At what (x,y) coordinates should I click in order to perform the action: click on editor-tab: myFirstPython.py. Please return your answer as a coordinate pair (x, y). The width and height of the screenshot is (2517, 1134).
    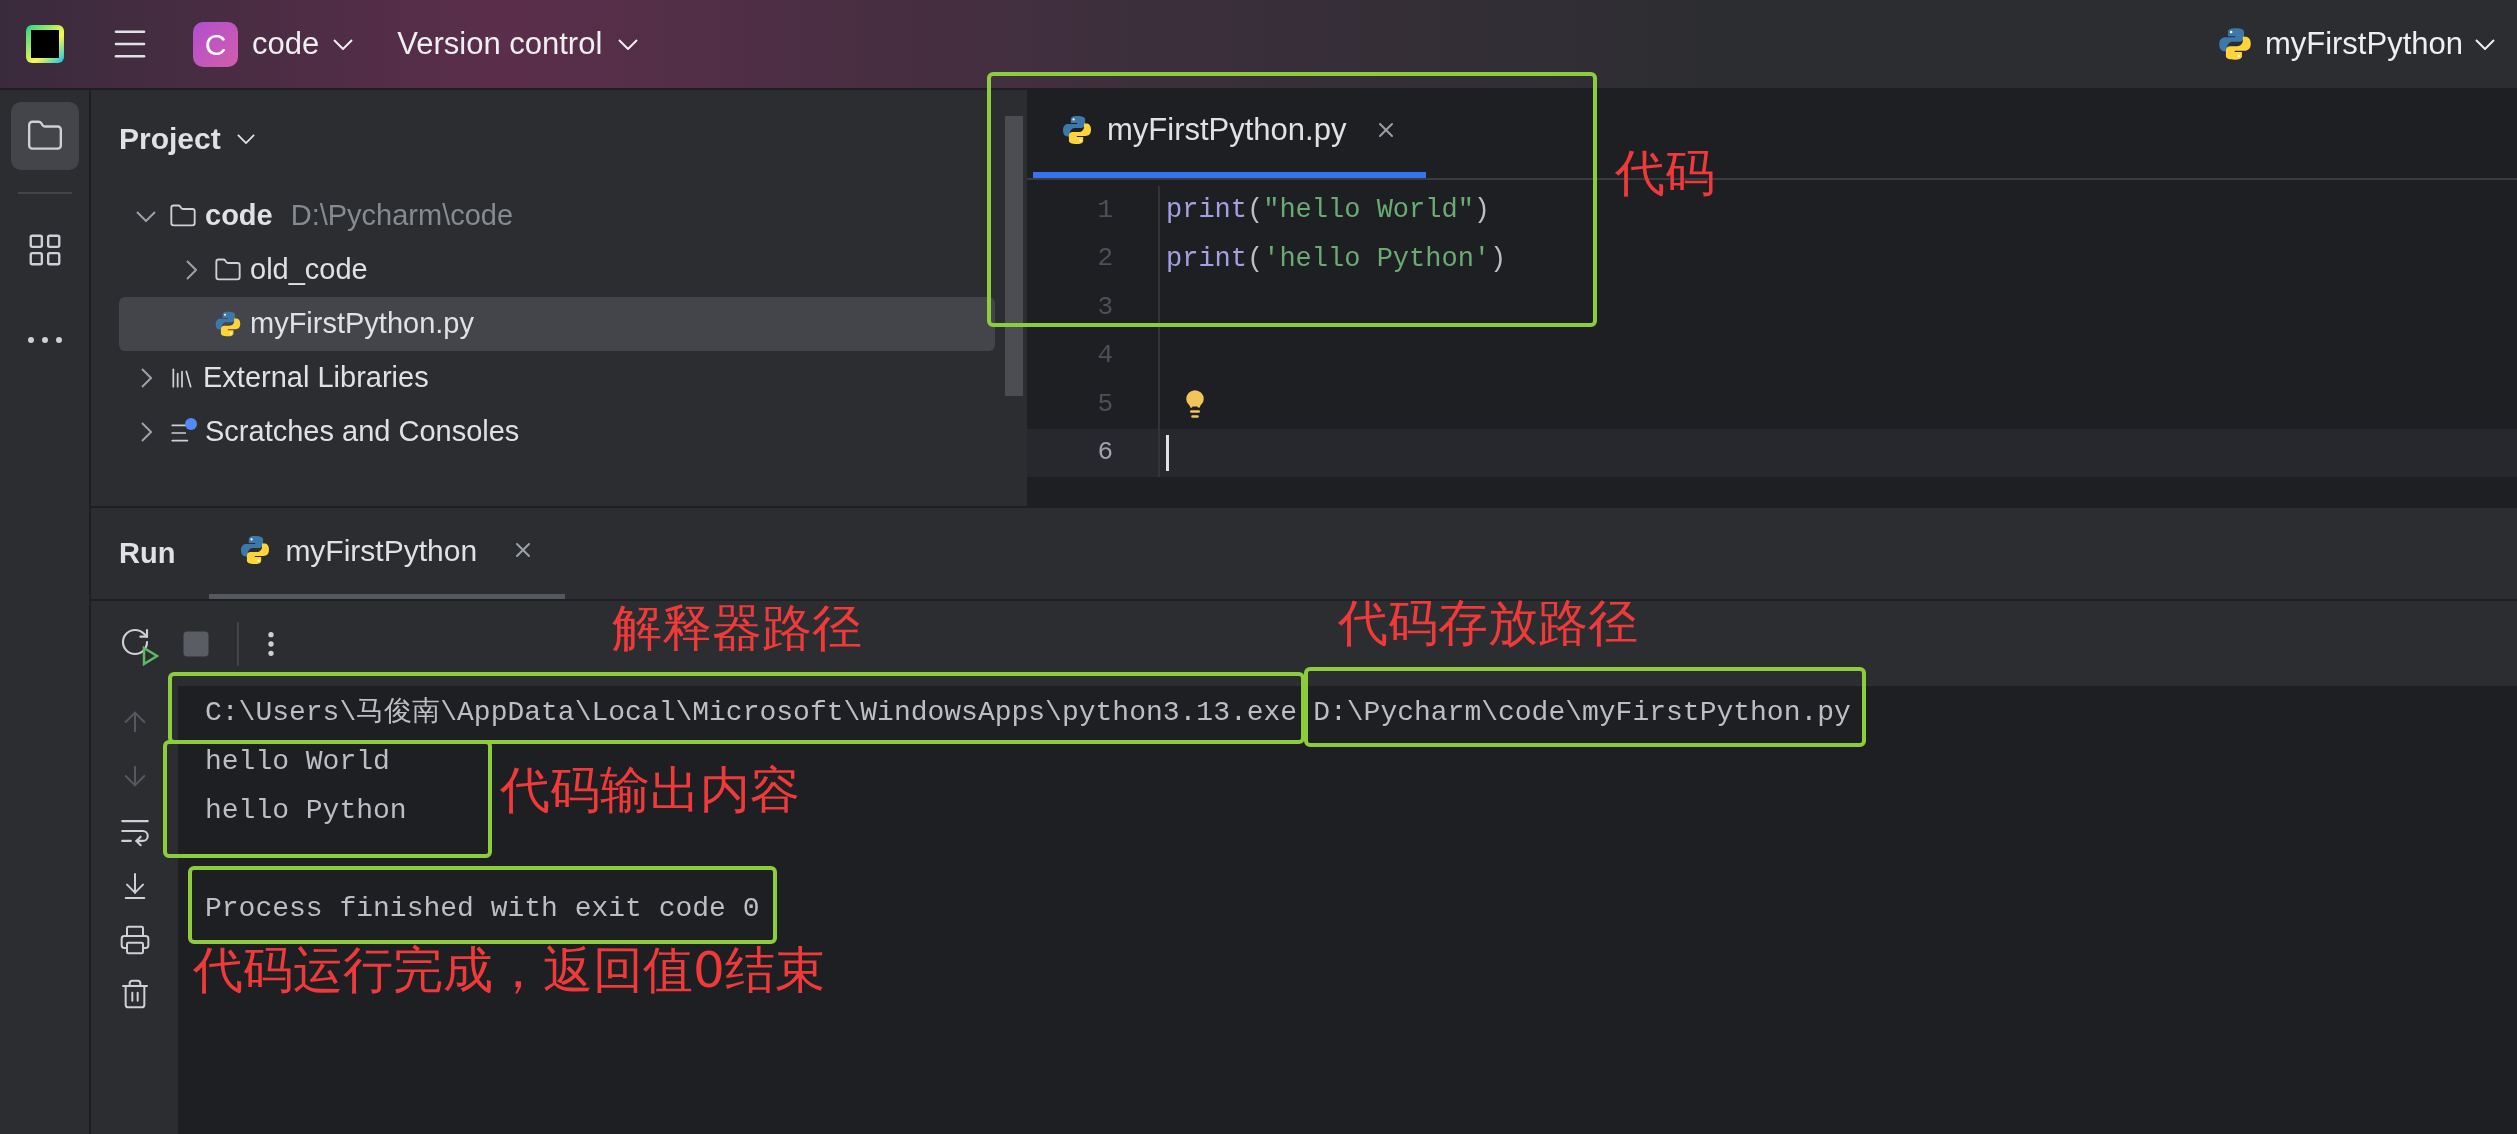
    Looking at the image, I should click on (1230, 133).